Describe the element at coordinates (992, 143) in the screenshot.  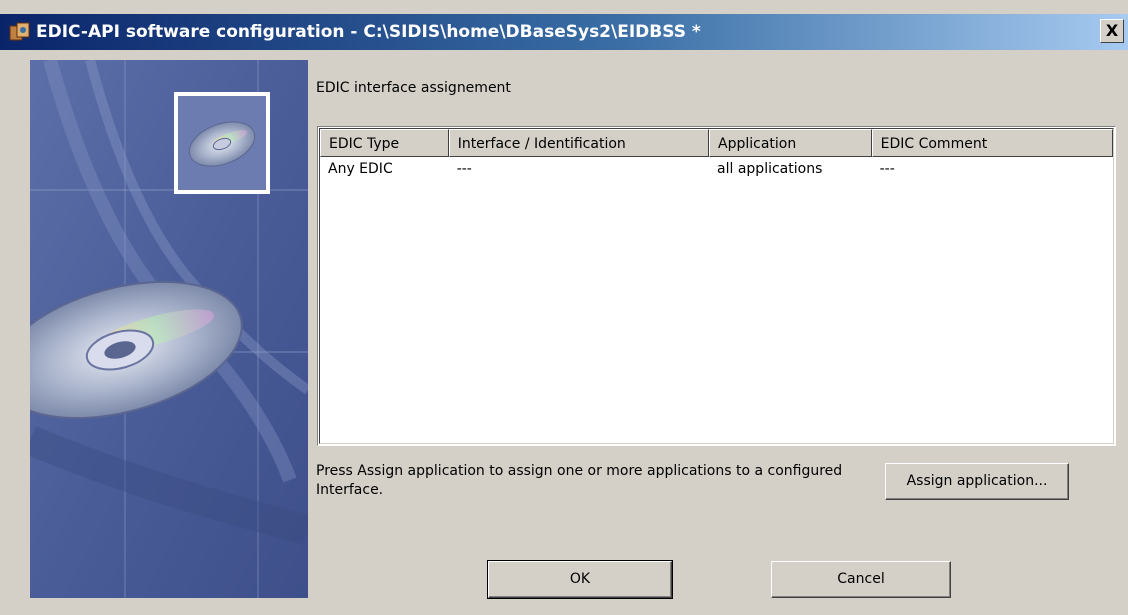
I see `column-header-comment: EDIC Comment` at that location.